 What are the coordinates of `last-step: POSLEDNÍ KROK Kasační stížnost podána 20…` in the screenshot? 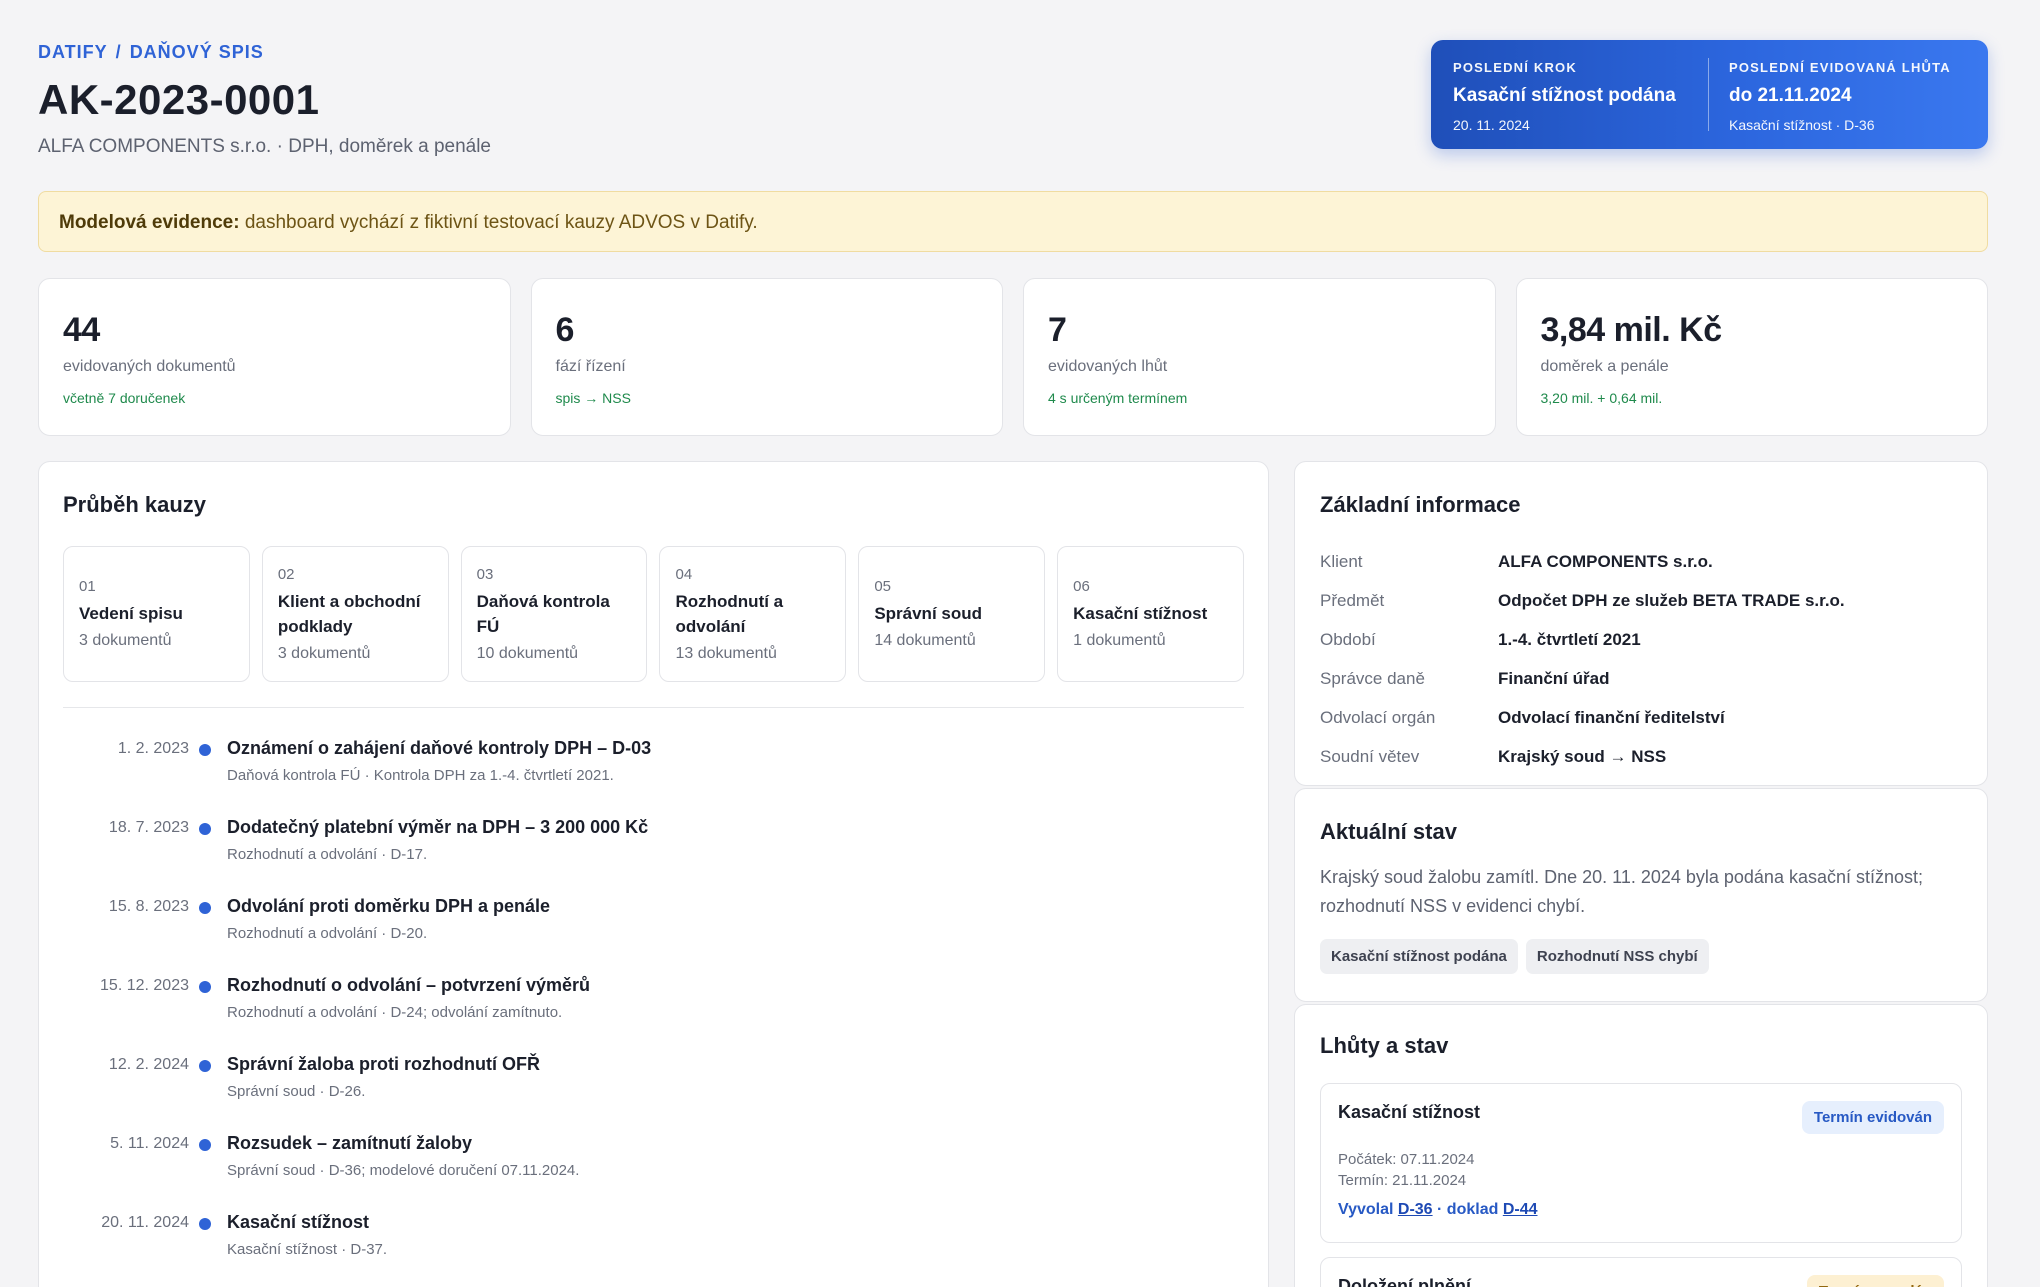 It's located at (1571, 95).